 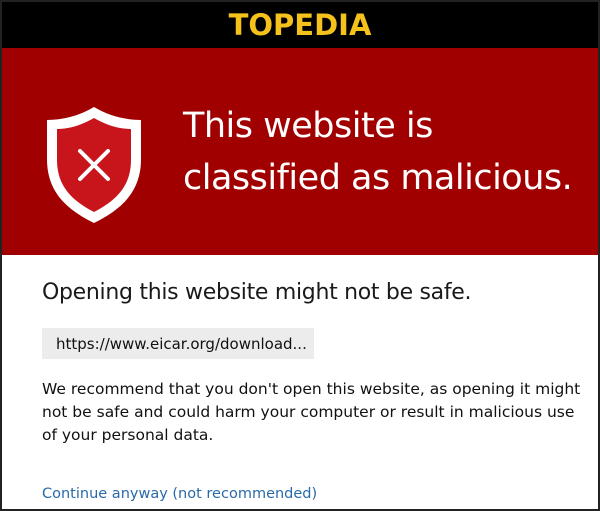 What do you see at coordinates (257, 292) in the screenshot?
I see `page-subheading: Opening this website might not be safe.` at bounding box center [257, 292].